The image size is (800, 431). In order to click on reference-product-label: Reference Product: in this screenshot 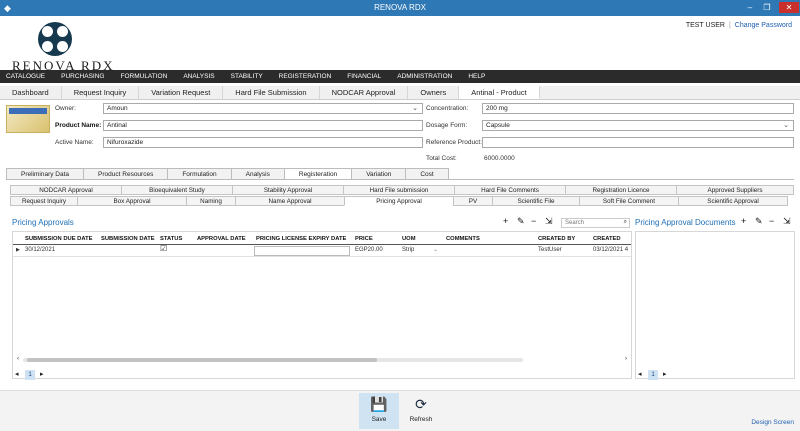, I will do `click(454, 142)`.